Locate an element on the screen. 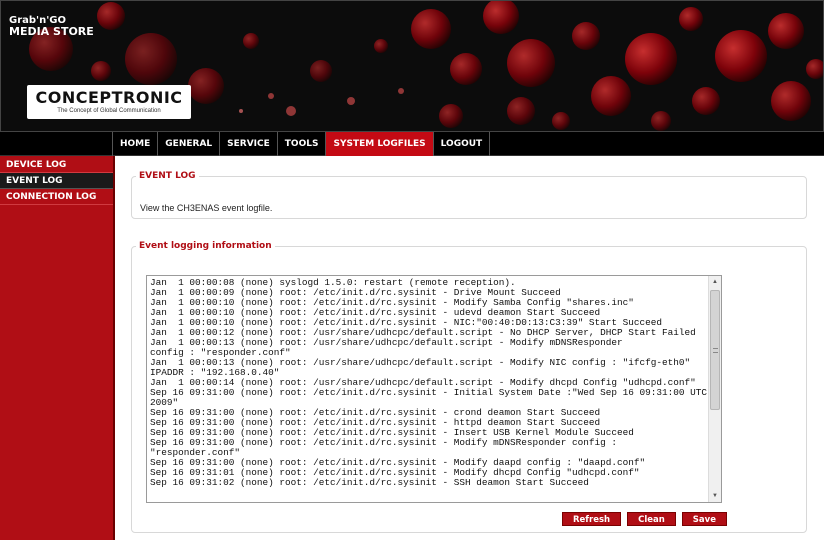 The height and width of the screenshot is (540, 824). nav-system-logfiles: SYSTEM LOGFILES is located at coordinates (379, 144).